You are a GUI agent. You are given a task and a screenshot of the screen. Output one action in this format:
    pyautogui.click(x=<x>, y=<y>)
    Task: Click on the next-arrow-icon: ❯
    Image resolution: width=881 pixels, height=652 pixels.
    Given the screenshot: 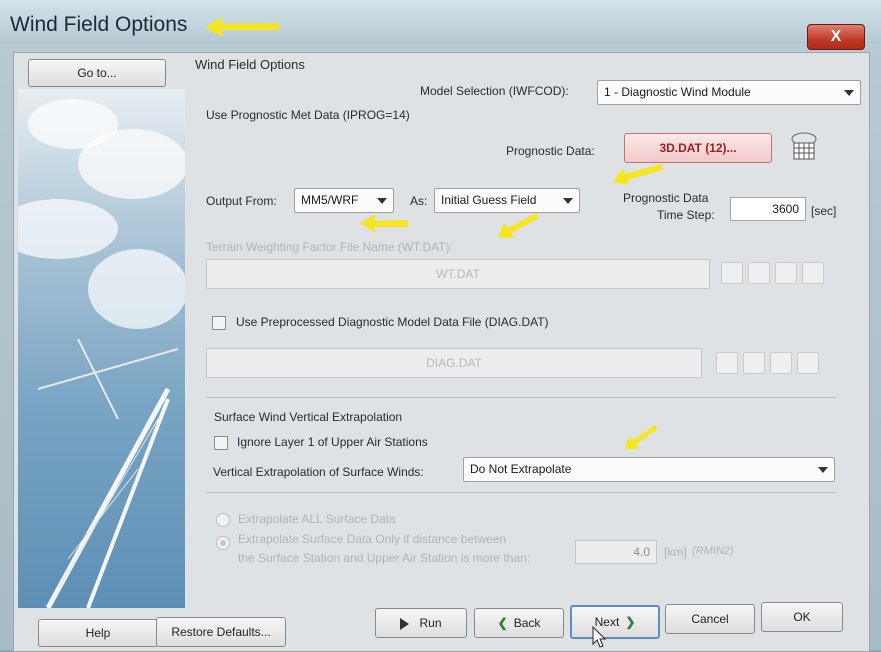 What is the action you would take?
    pyautogui.click(x=630, y=622)
    